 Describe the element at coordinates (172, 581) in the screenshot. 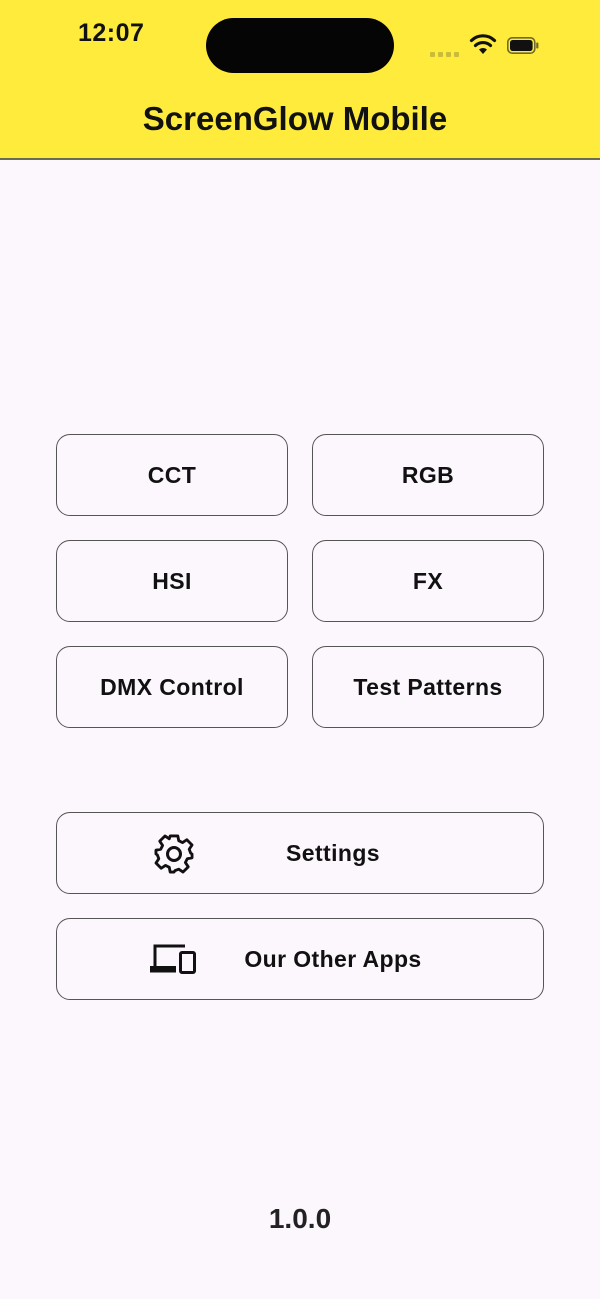

I see `hsi-button: HSI` at that location.